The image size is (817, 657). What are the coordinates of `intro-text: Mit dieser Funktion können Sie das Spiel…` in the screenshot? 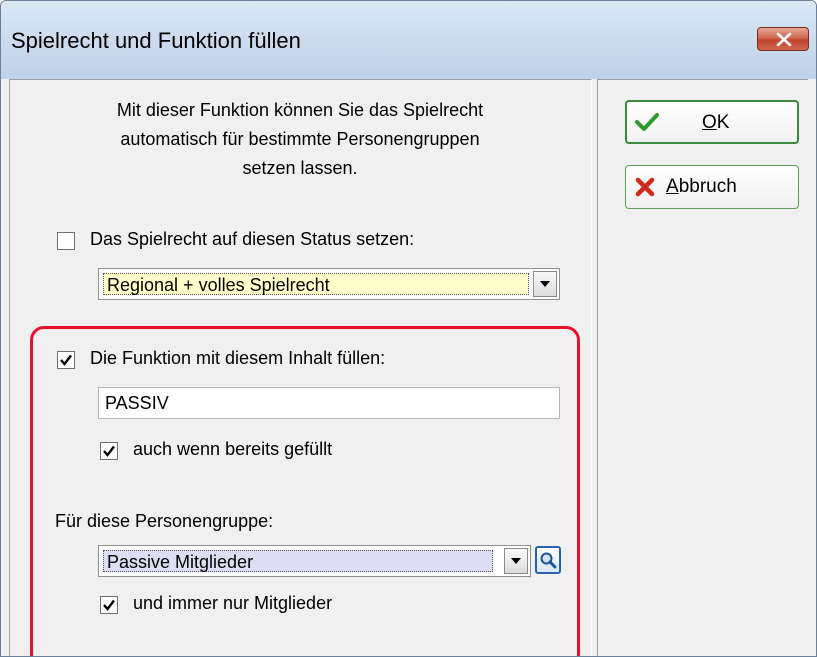 It's located at (300, 139).